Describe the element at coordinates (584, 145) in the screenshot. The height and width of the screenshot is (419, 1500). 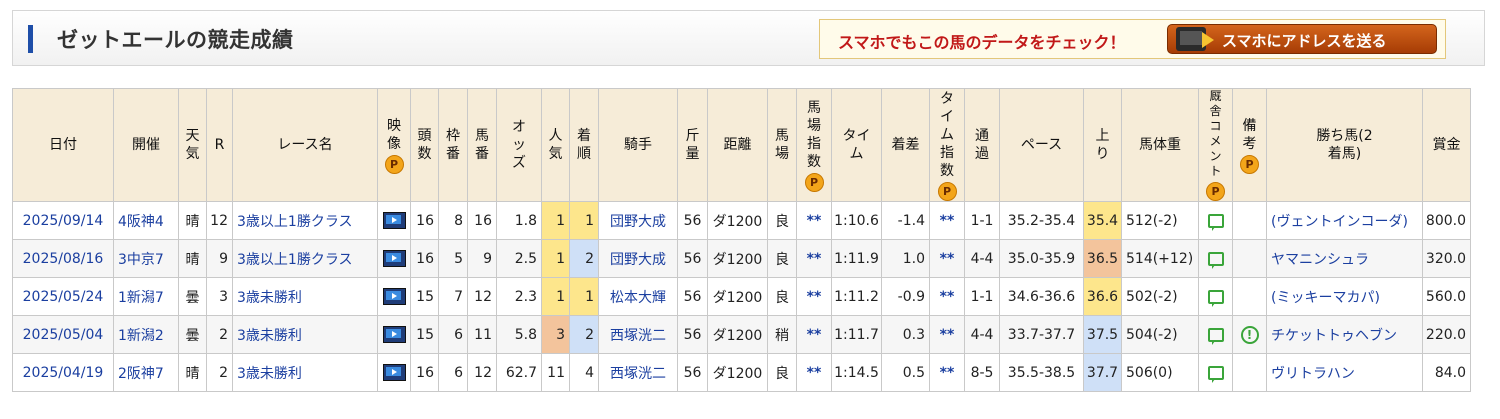
I see `col-finish: 着順` at that location.